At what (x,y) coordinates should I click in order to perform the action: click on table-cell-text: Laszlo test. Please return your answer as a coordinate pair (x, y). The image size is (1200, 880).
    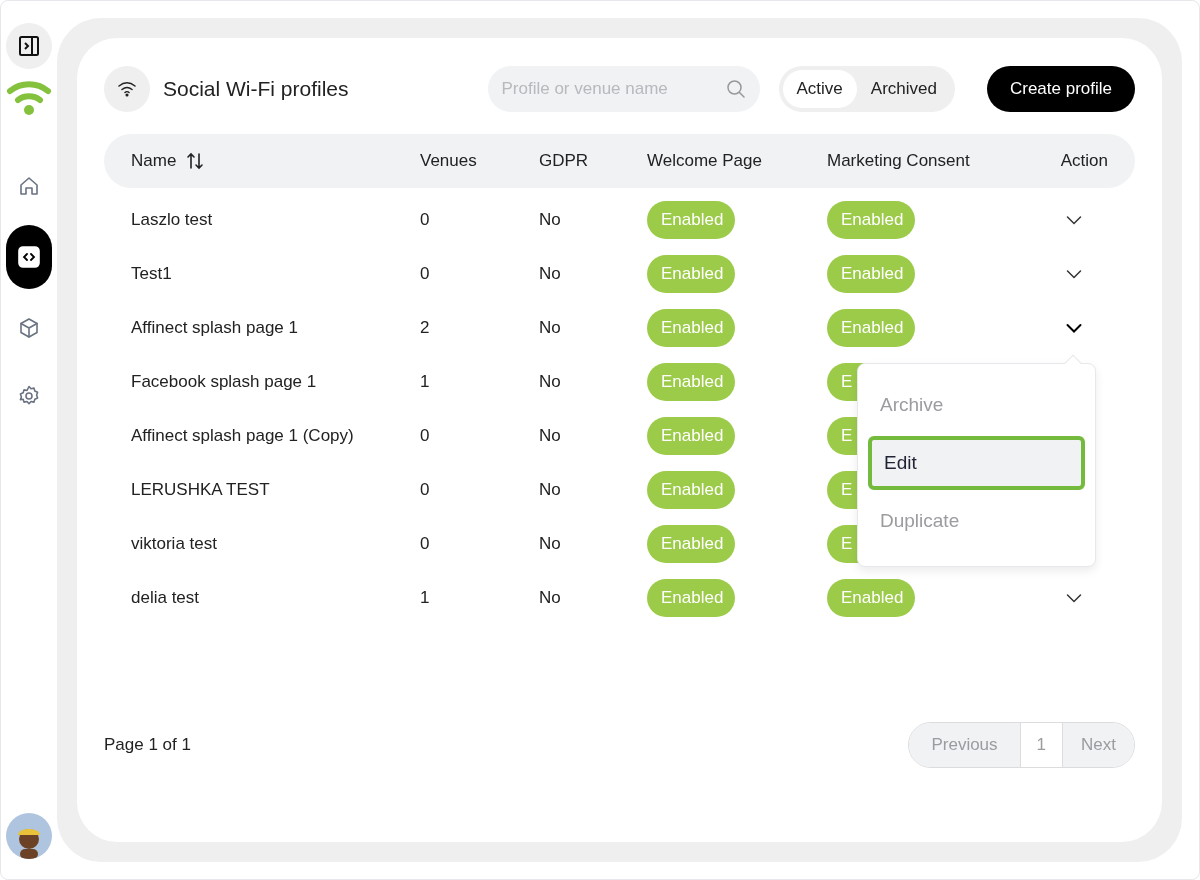
    Looking at the image, I should click on (172, 220).